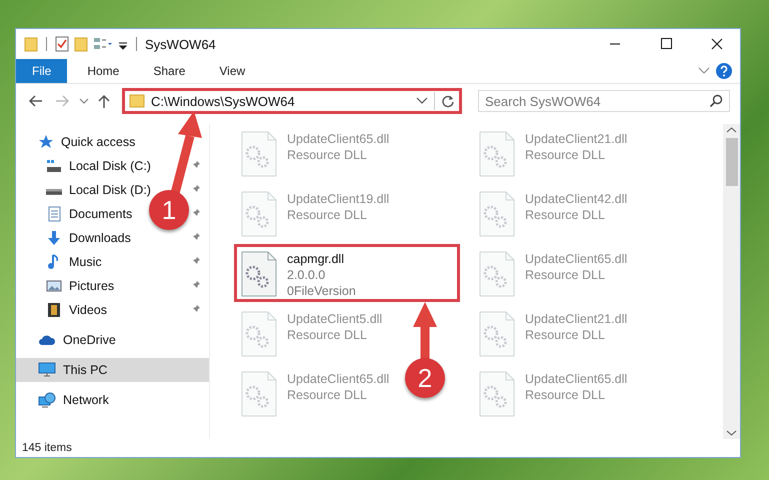  Describe the element at coordinates (54, 310) in the screenshot. I see `film-icon` at that location.